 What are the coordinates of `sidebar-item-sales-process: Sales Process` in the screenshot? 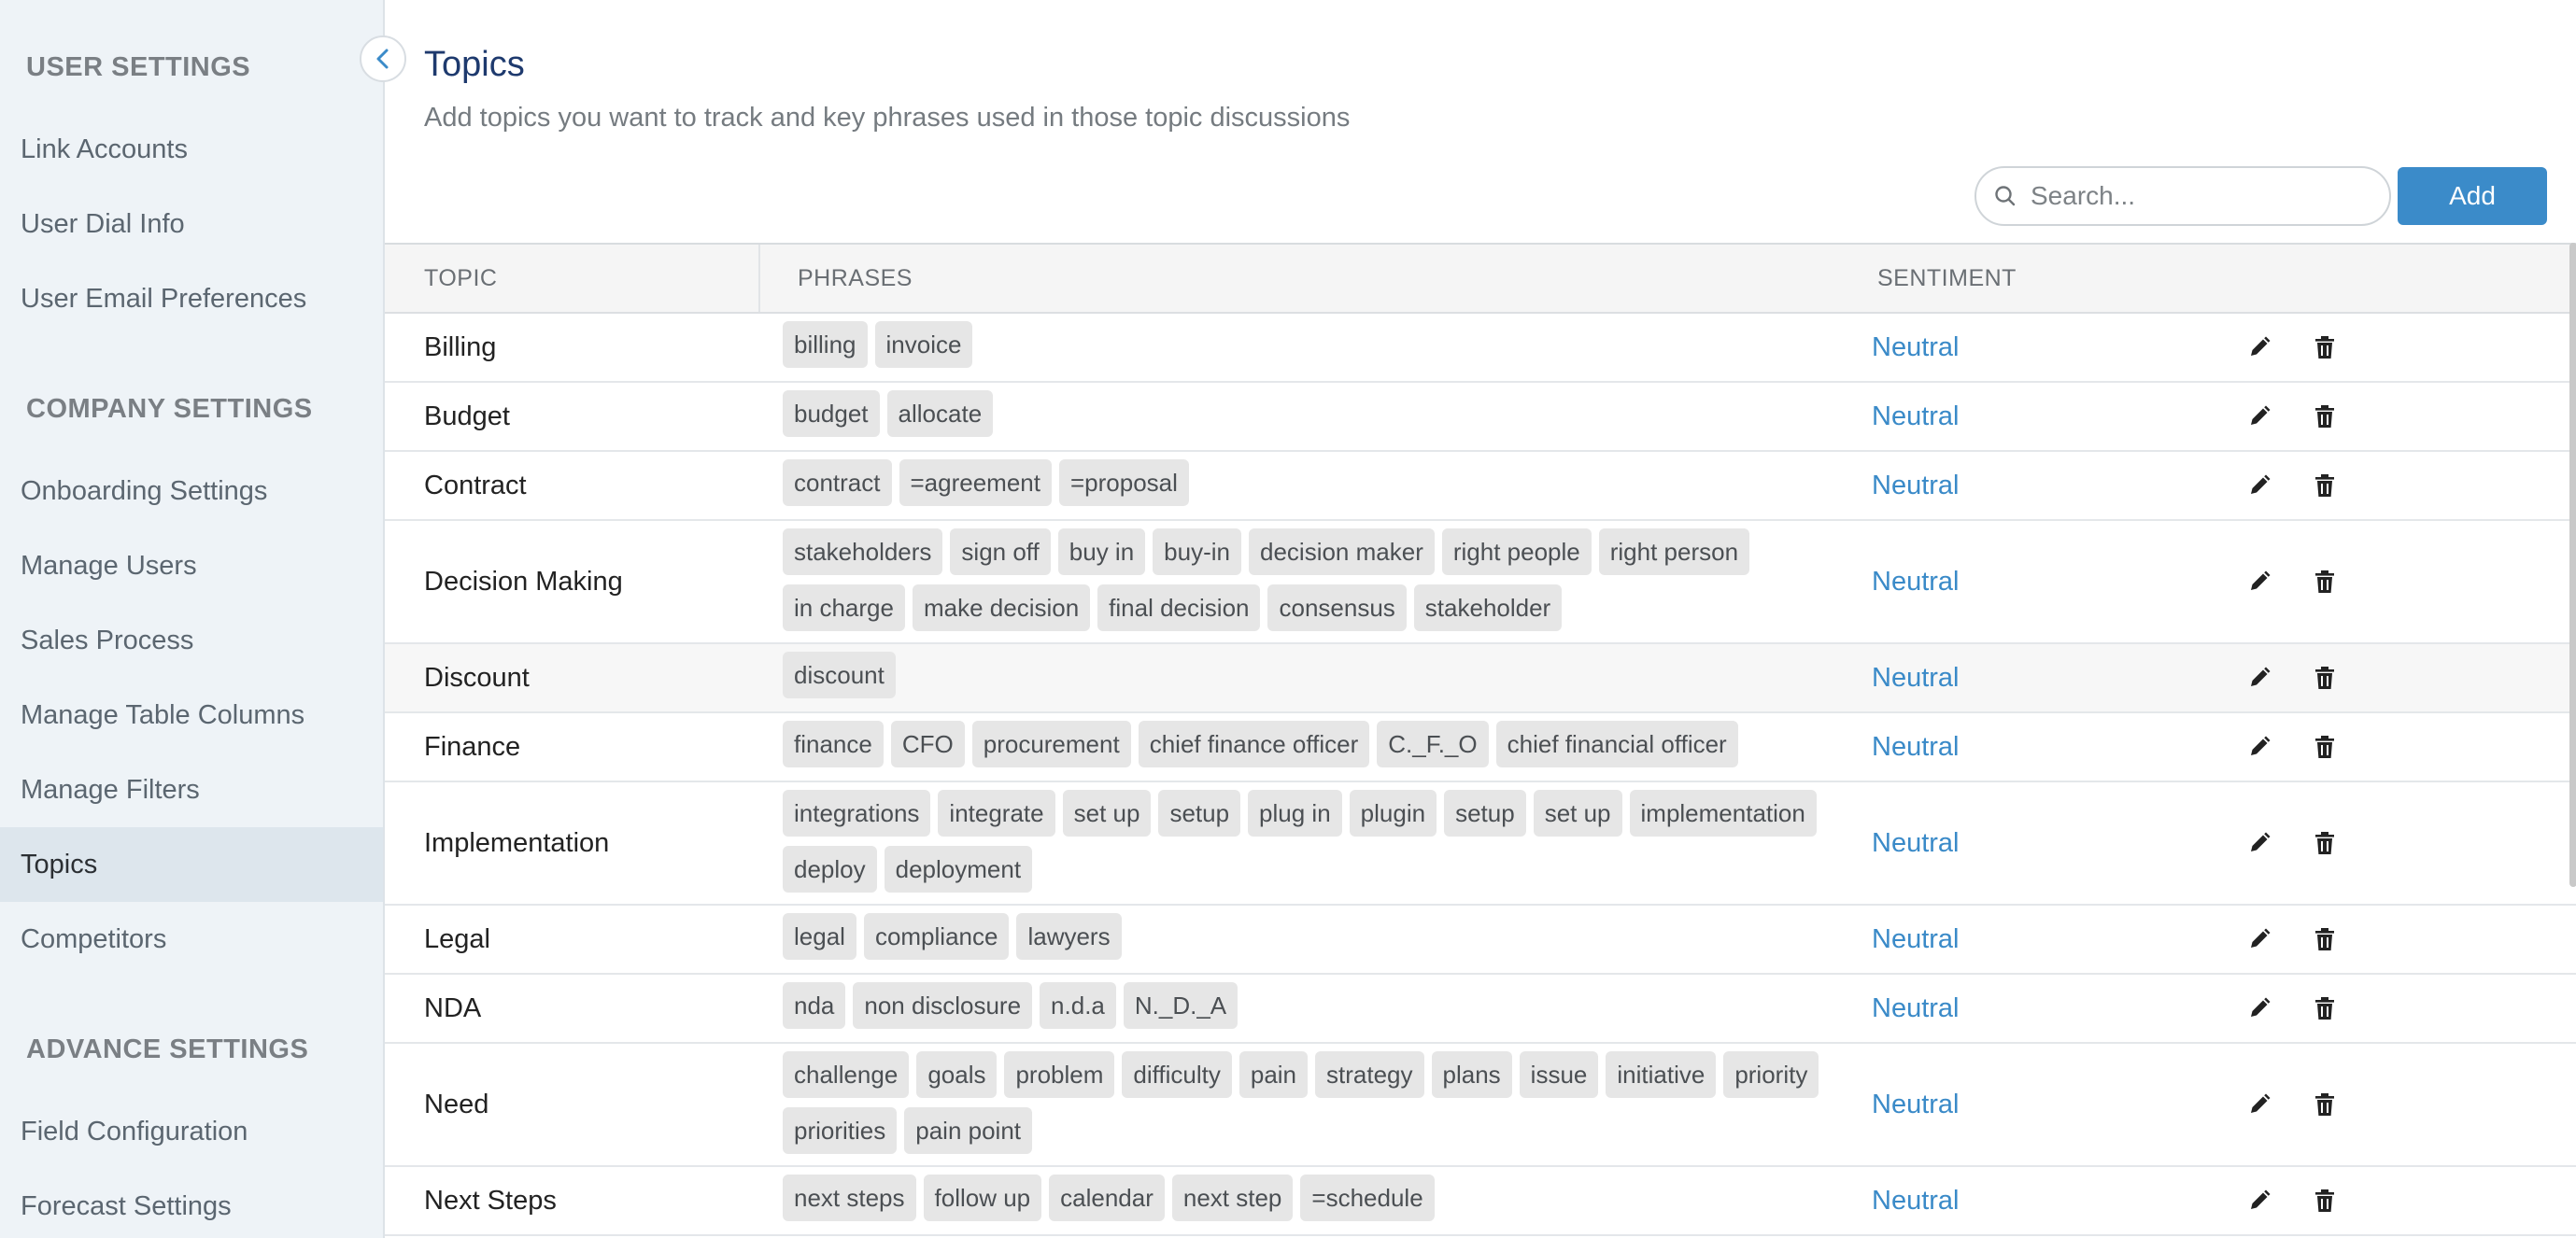 It's located at (191, 640).